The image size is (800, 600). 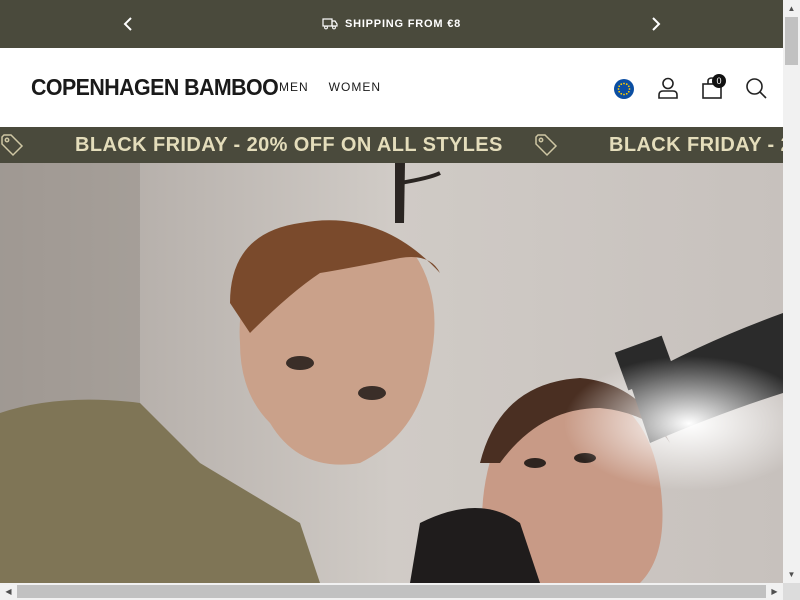 I want to click on announcement-next-button, so click(x=656, y=24).